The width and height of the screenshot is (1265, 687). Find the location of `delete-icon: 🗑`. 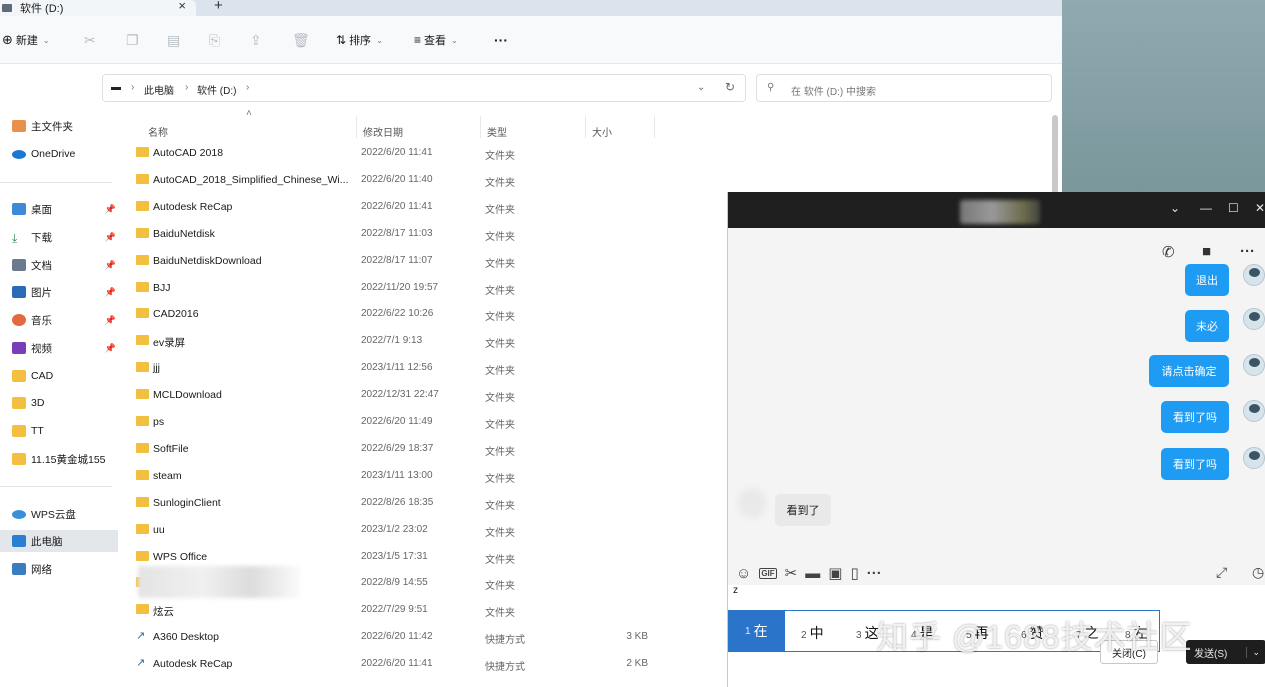

delete-icon: 🗑 is located at coordinates (301, 40).